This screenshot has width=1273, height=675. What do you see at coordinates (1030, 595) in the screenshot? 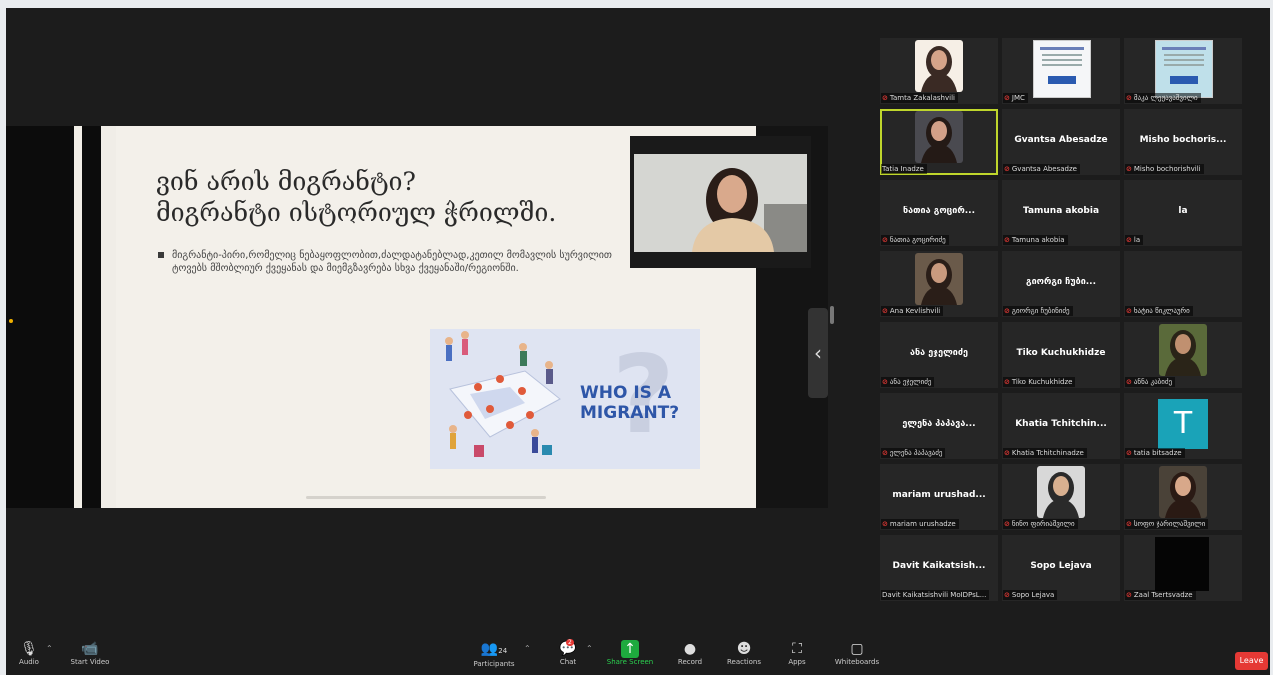
I see `participant-name-label: ⊘ Sopo Lejava` at bounding box center [1030, 595].